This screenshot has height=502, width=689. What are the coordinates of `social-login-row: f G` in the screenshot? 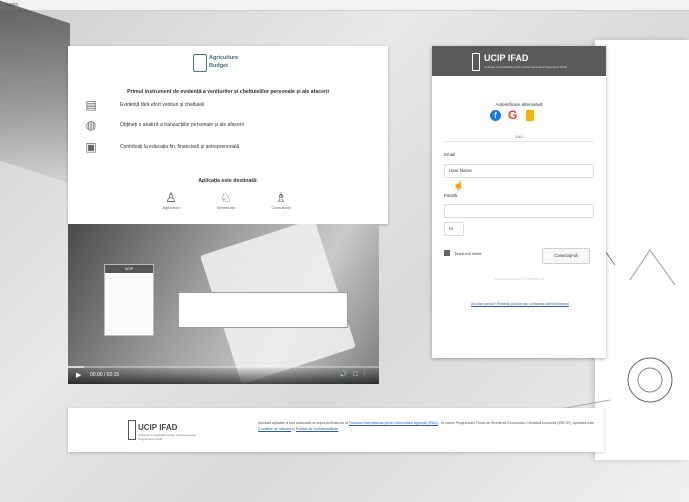 It's located at (520, 116).